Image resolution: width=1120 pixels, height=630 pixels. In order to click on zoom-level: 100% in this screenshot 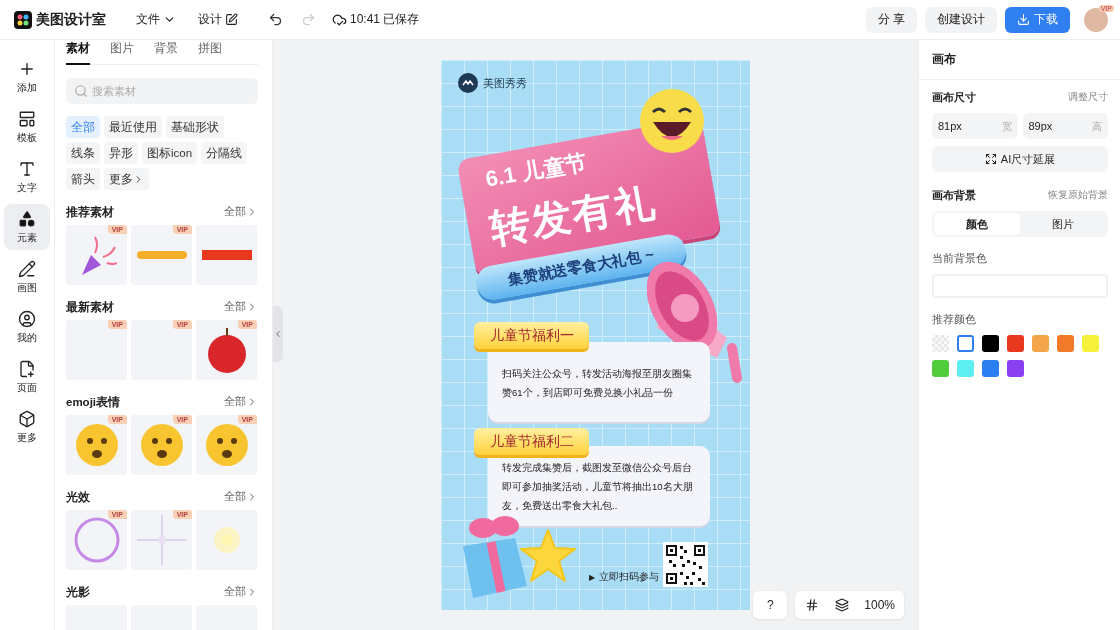, I will do `click(879, 605)`.